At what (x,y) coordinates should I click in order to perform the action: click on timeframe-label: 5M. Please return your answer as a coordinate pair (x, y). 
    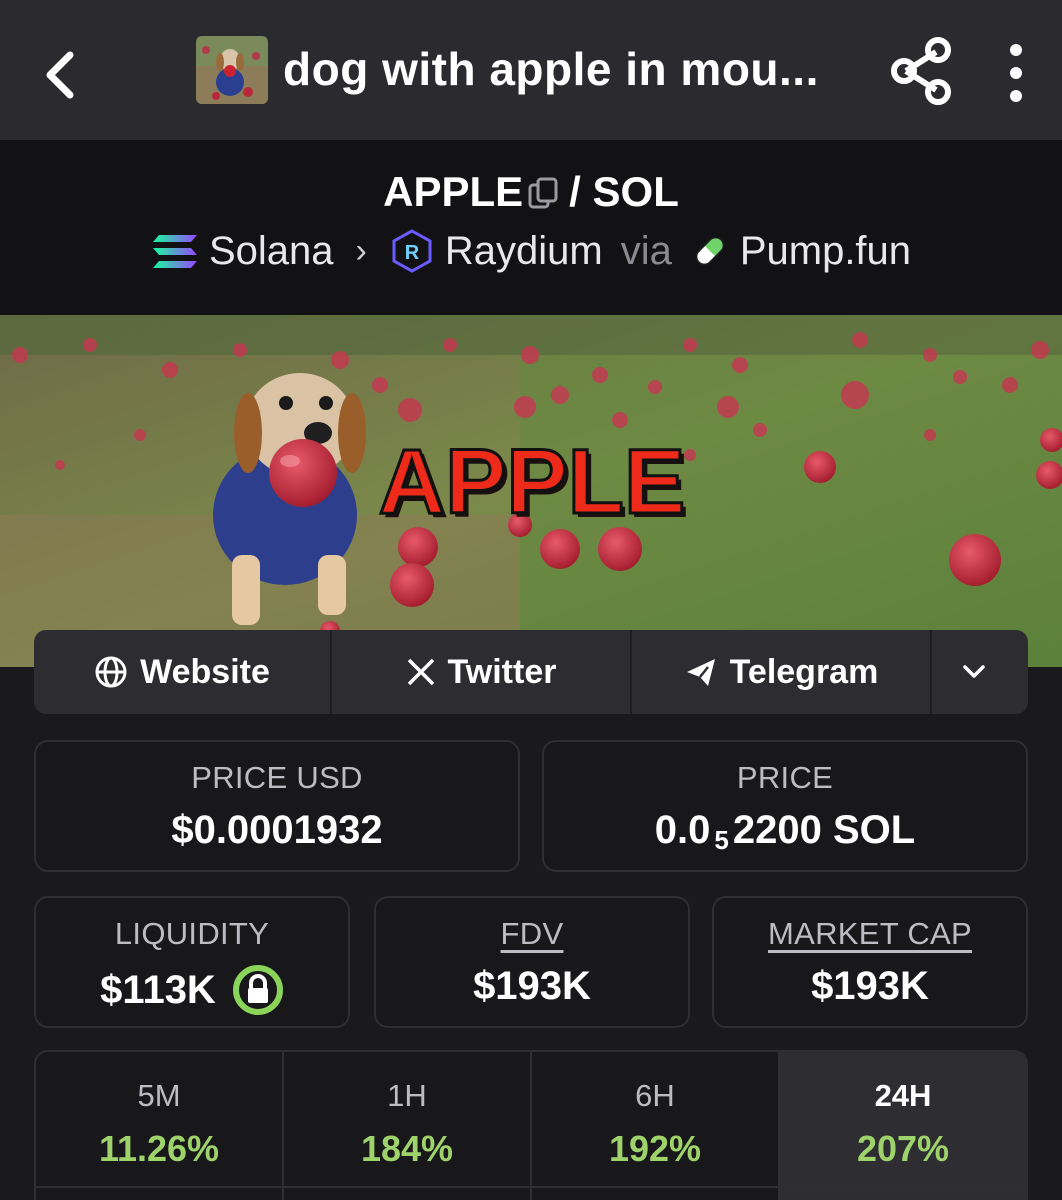
    Looking at the image, I should click on (159, 1095).